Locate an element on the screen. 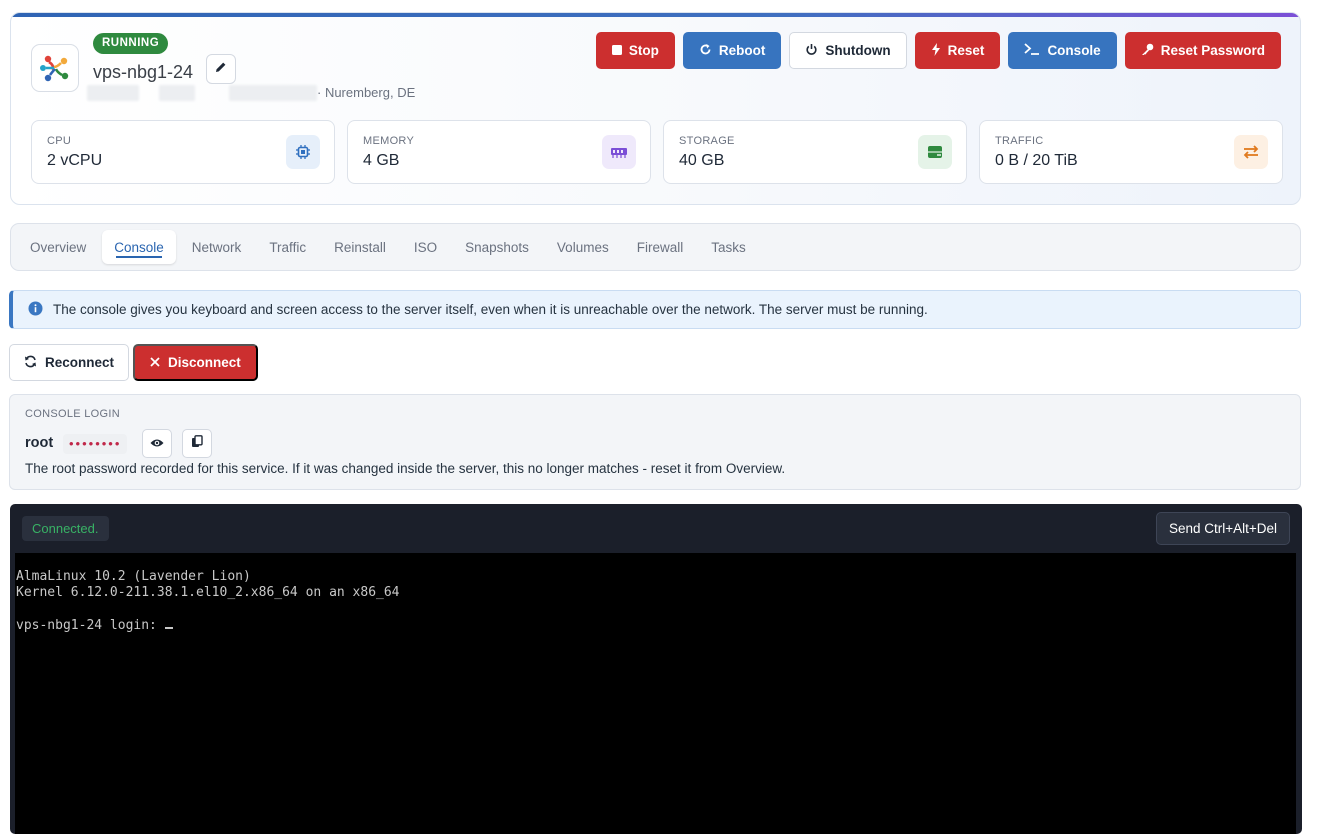 The height and width of the screenshot is (834, 1325). stat-storage: STORAGE 40 GB is located at coordinates (815, 152).